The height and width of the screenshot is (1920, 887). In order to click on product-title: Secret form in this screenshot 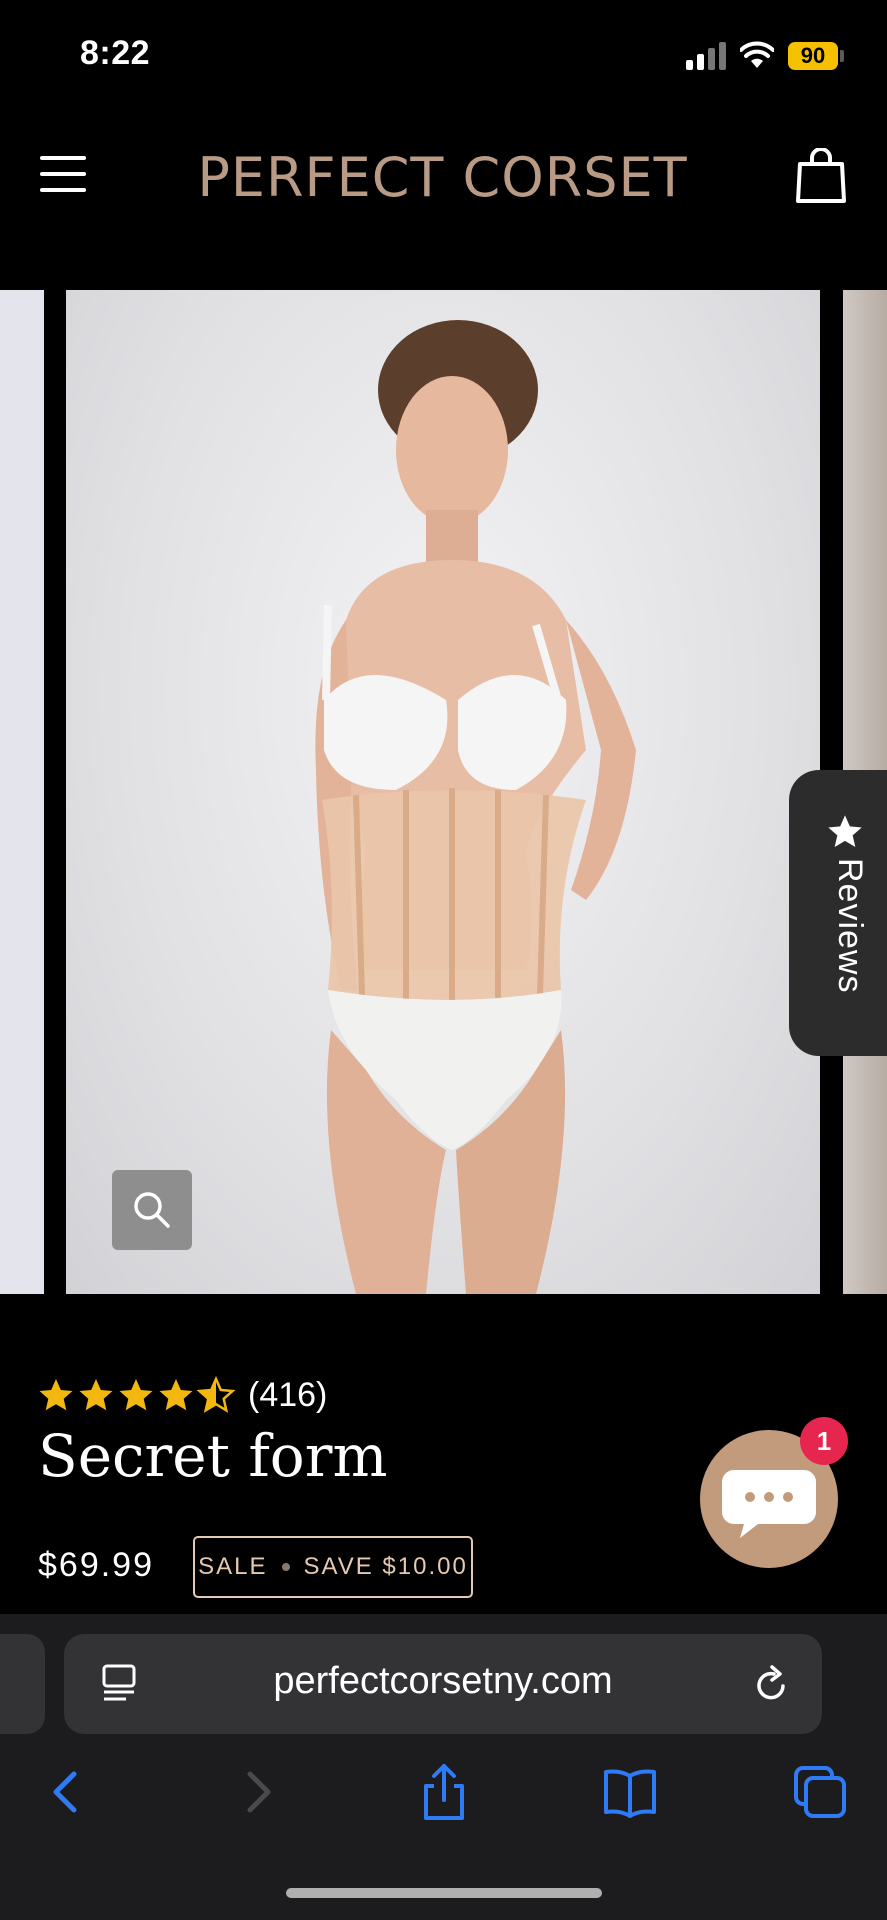, I will do `click(213, 1456)`.